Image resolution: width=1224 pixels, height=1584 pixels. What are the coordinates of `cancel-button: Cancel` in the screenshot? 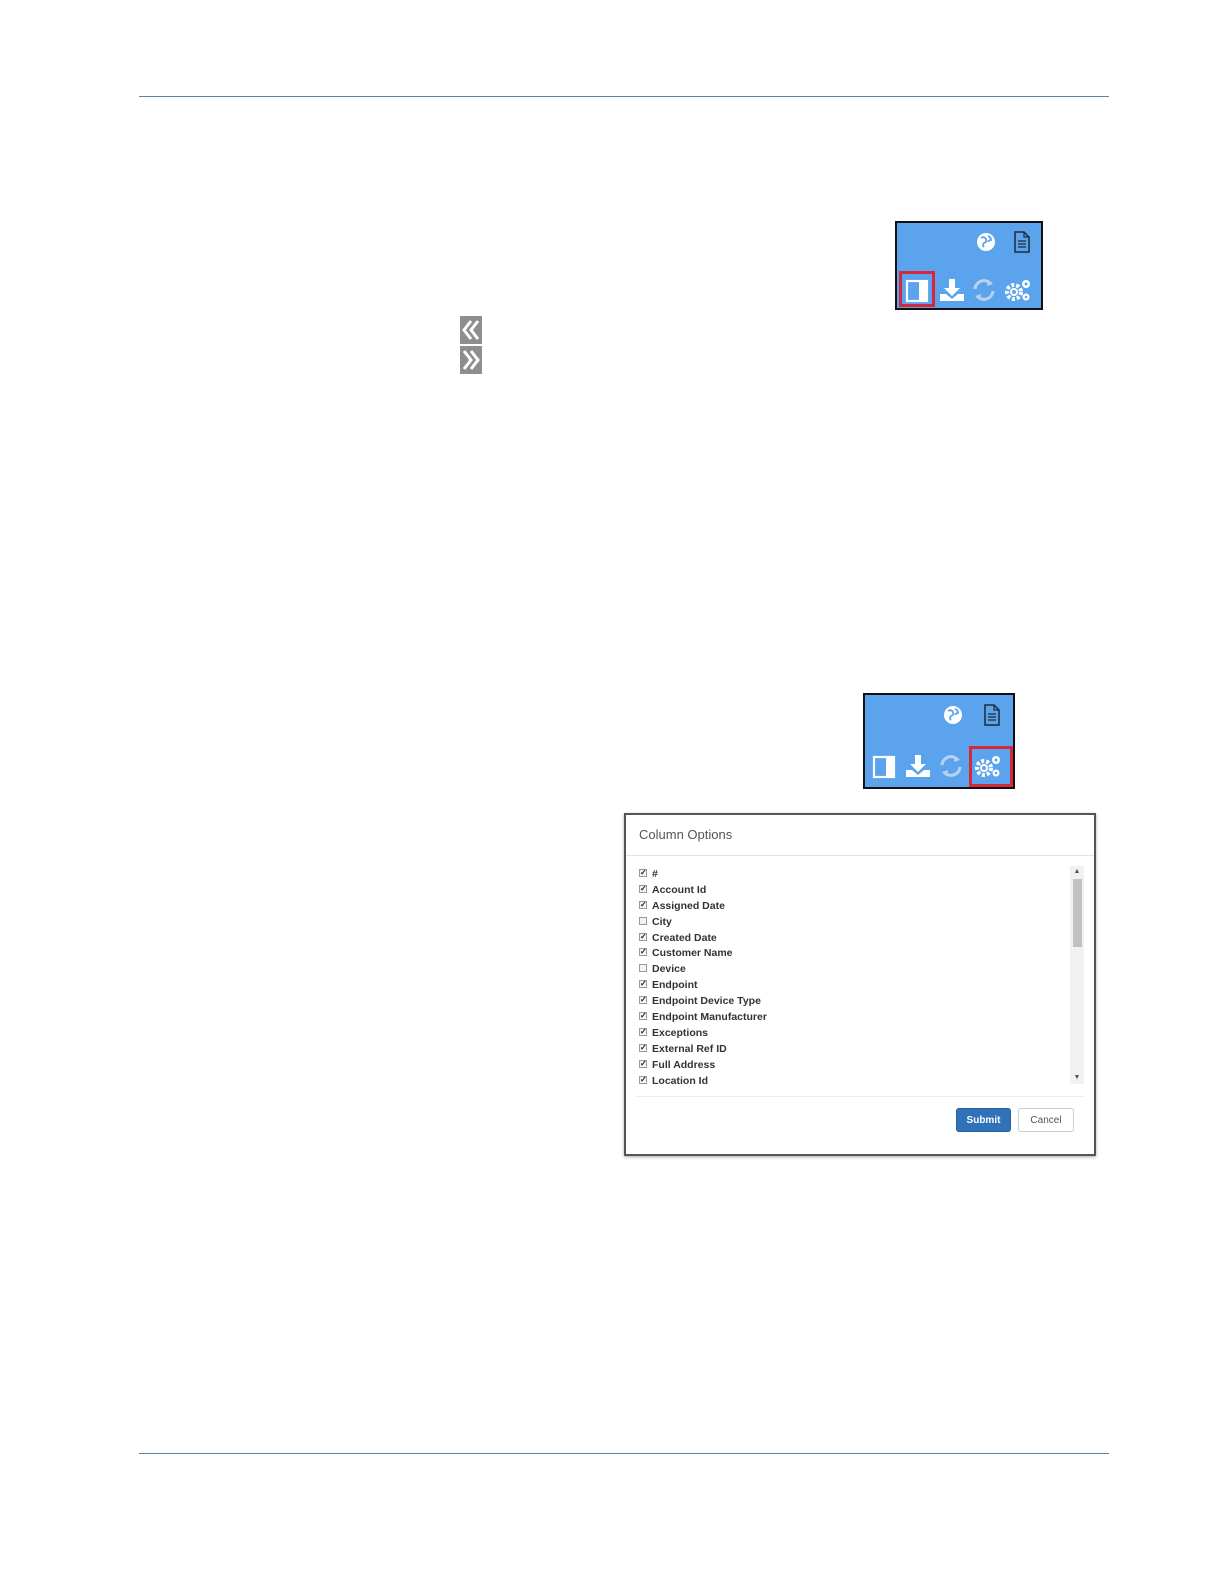 It's located at (1046, 1120).